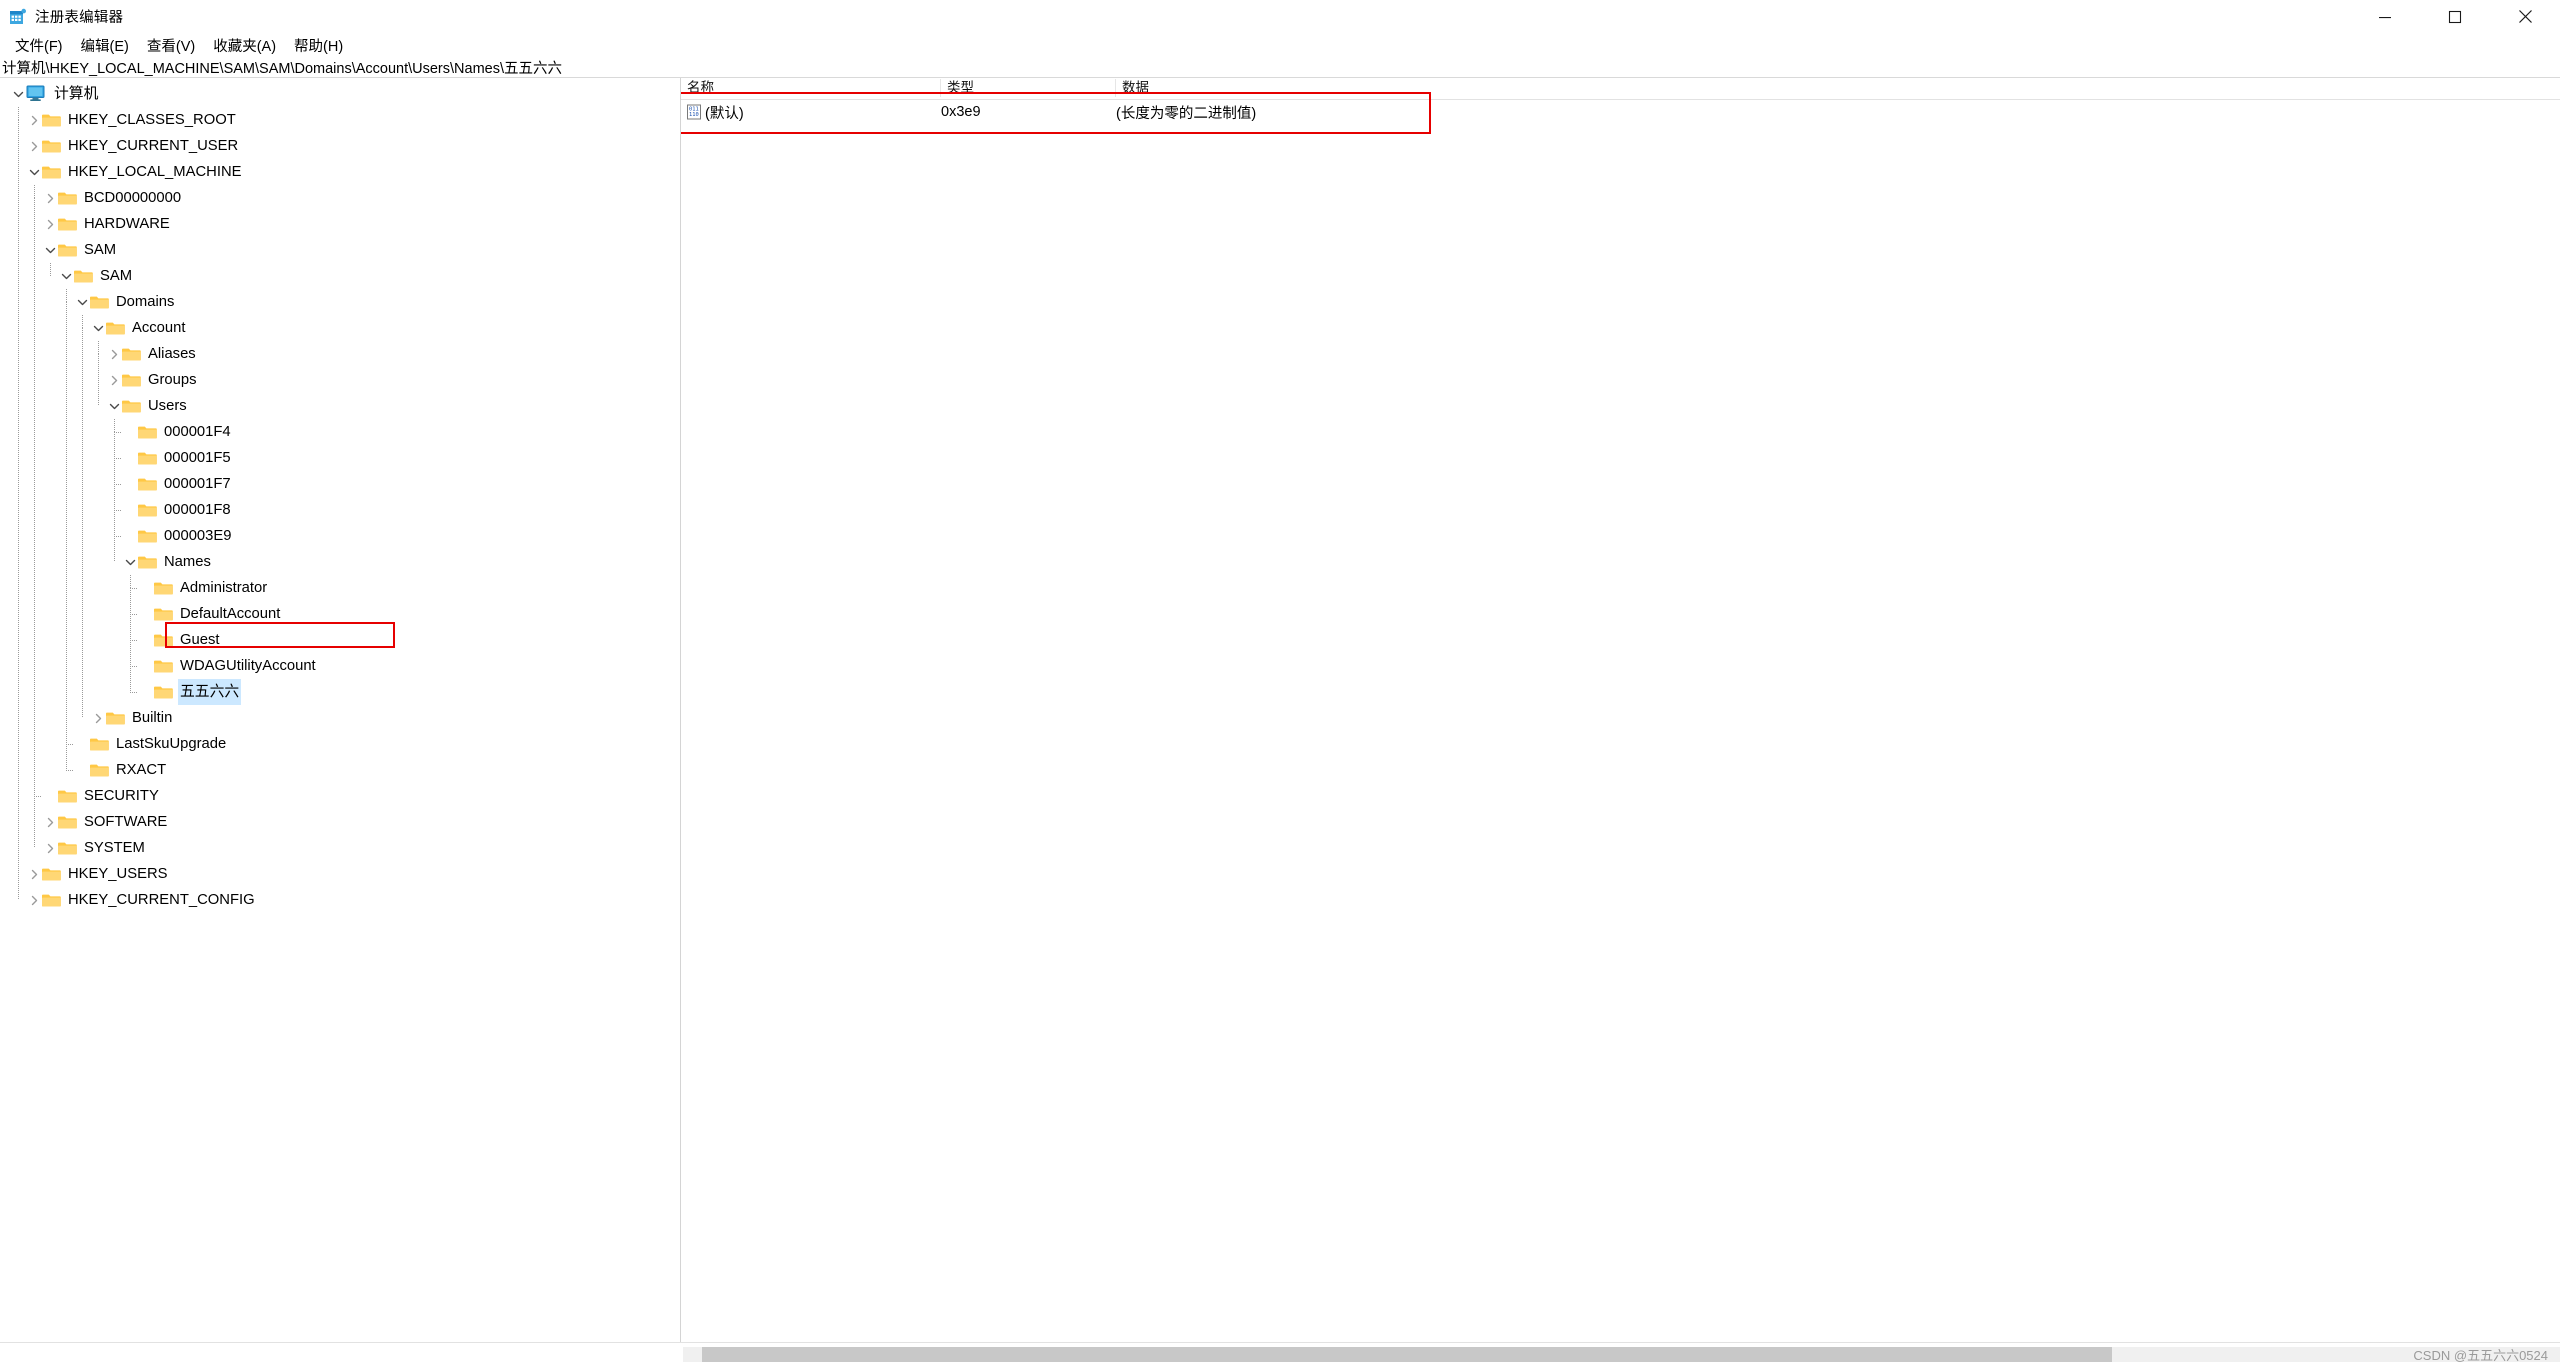 The width and height of the screenshot is (2560, 1368). What do you see at coordinates (118, 874) in the screenshot?
I see `tree-node-label: HKEY_USERS` at bounding box center [118, 874].